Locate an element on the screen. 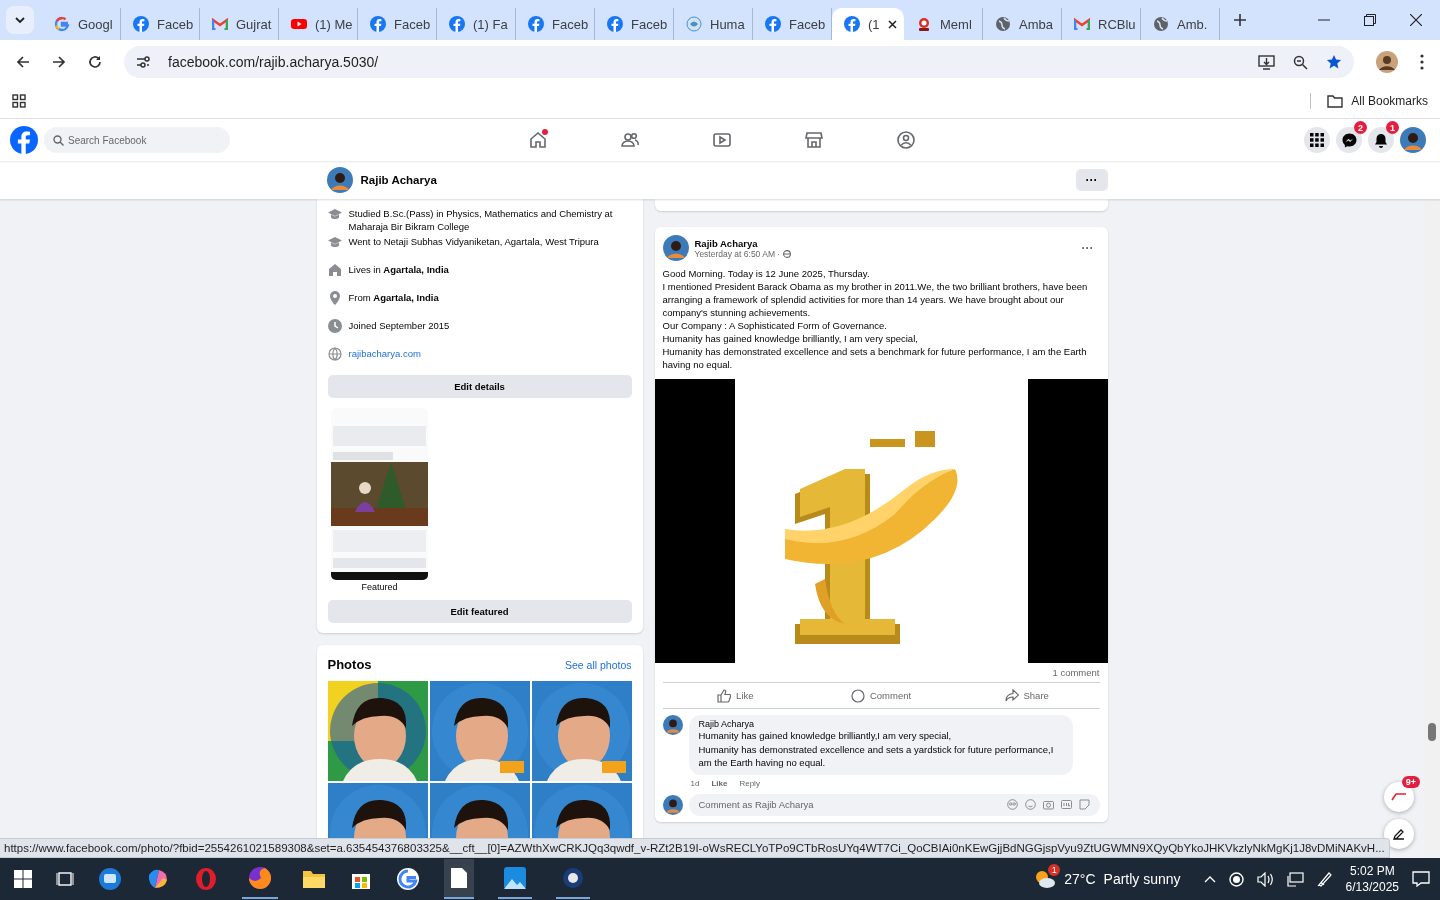 Image resolution: width=1440 pixels, height=900 pixels. like-button: Like is located at coordinates (735, 695).